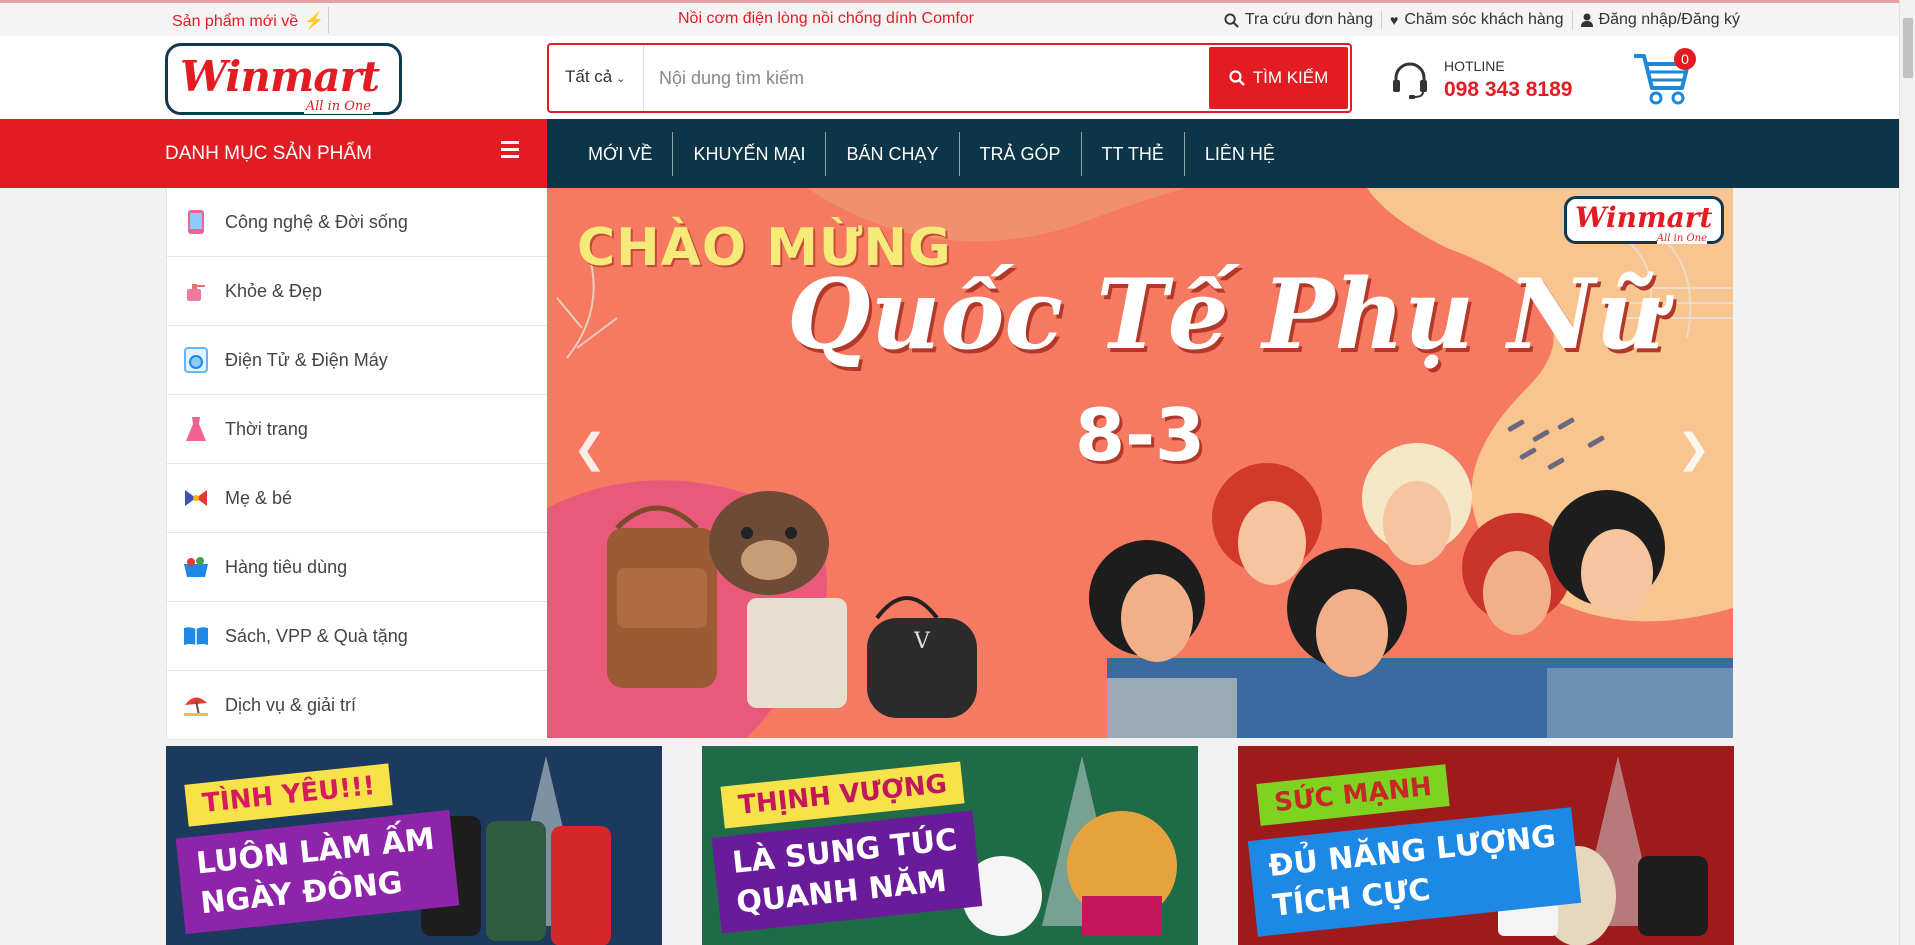 Image resolution: width=1915 pixels, height=945 pixels. What do you see at coordinates (1908, 48) in the screenshot?
I see `scrollbar-thumb` at bounding box center [1908, 48].